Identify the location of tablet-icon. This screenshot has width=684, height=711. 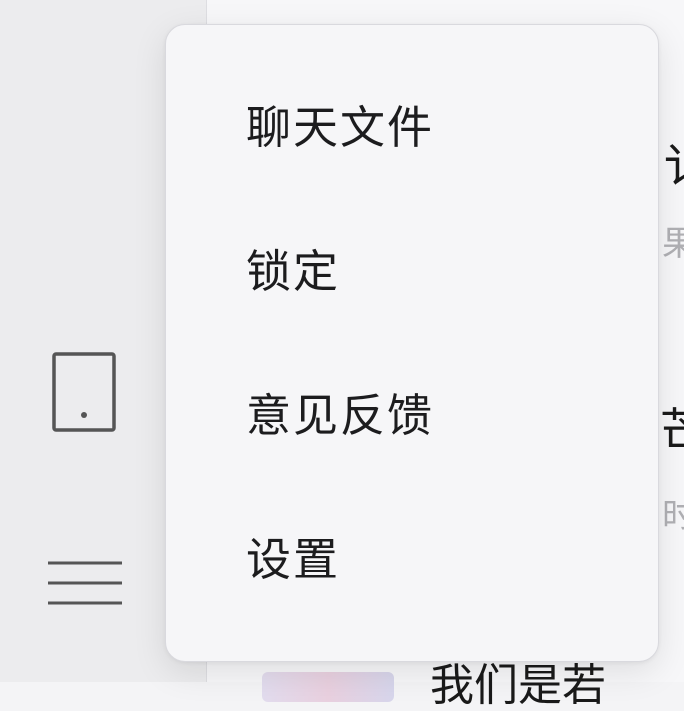
(84, 392).